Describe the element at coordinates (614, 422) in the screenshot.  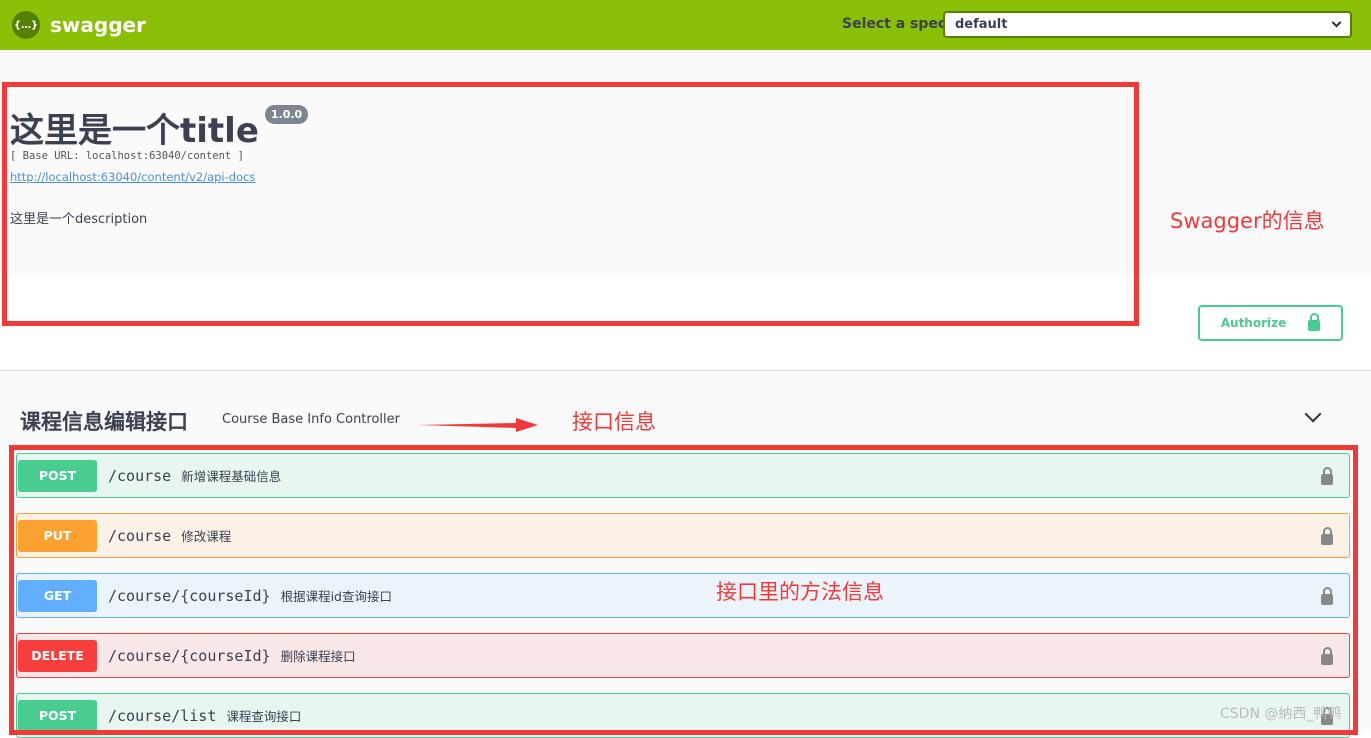
I see `annotation-interface-info: 接口信息` at that location.